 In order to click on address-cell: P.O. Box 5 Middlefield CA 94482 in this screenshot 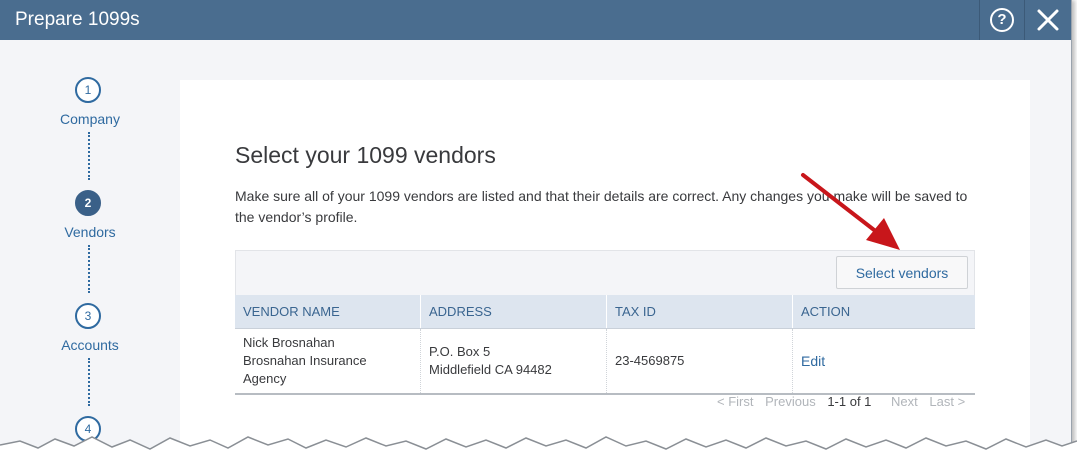, I will do `click(513, 361)`.